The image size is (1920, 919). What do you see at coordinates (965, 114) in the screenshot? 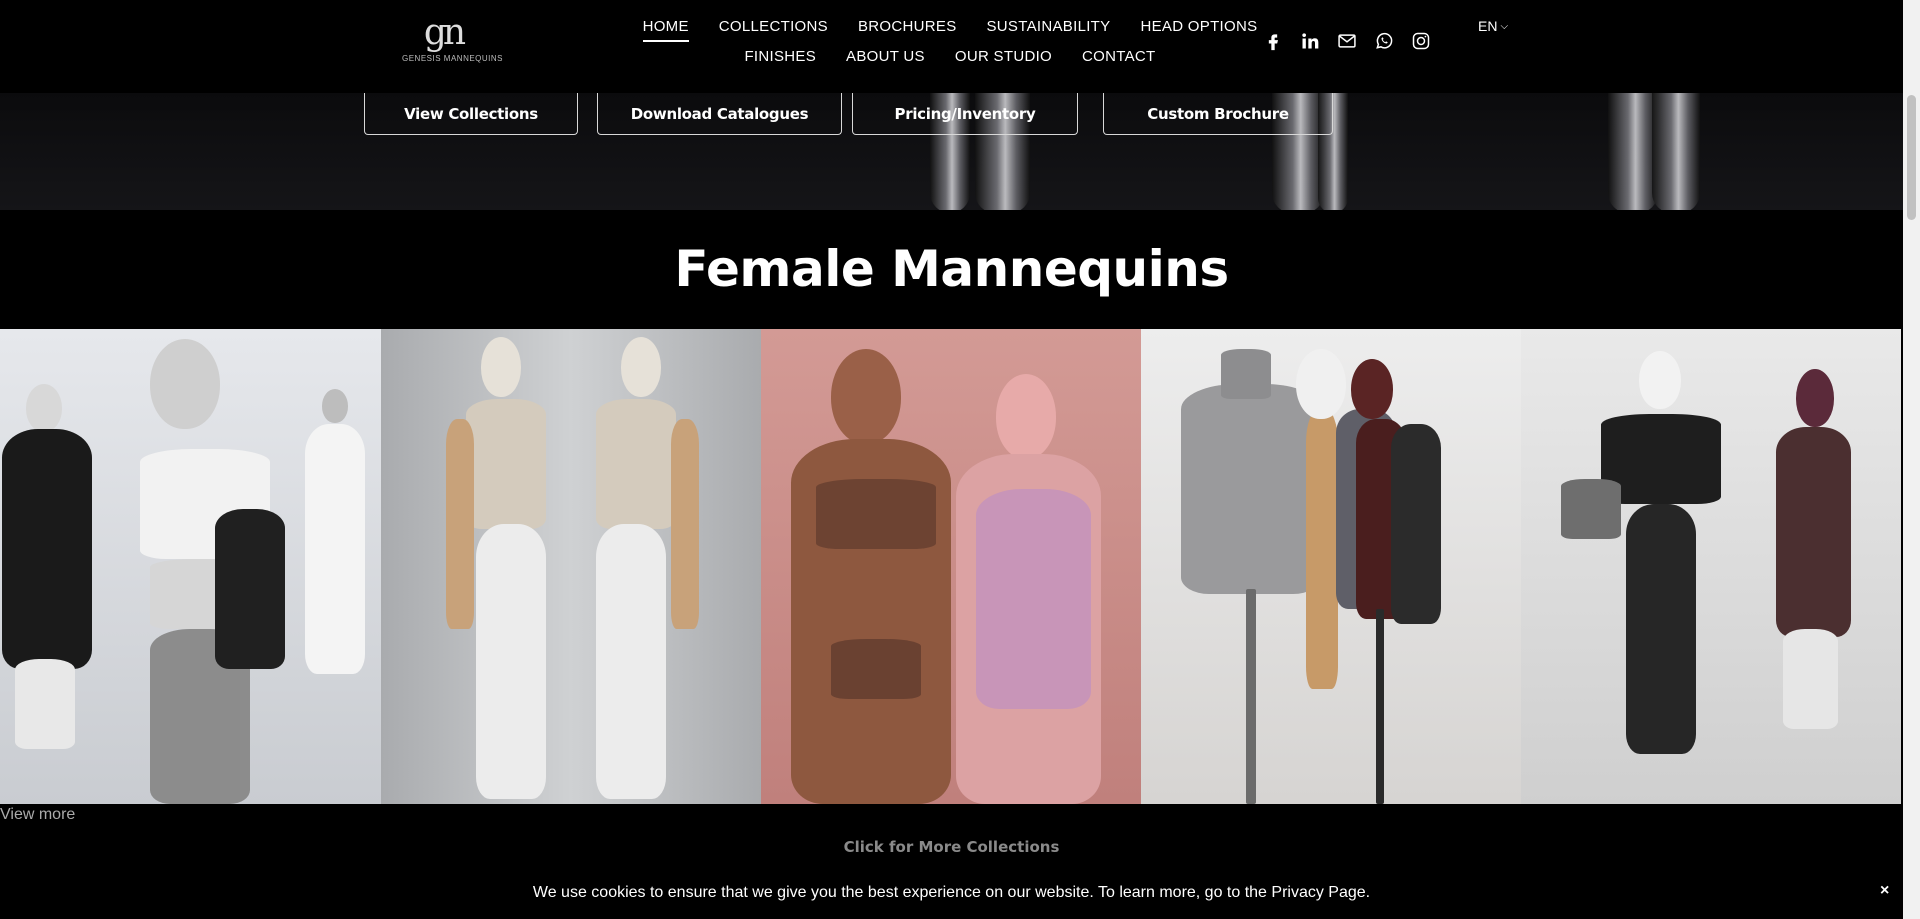
I see `pricing-inventory-button: Pricing/Inventory` at bounding box center [965, 114].